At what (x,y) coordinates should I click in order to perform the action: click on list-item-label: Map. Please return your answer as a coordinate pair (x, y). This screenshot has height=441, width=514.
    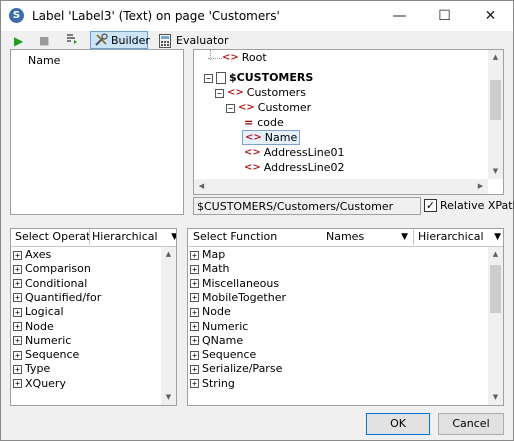
    Looking at the image, I should click on (214, 254).